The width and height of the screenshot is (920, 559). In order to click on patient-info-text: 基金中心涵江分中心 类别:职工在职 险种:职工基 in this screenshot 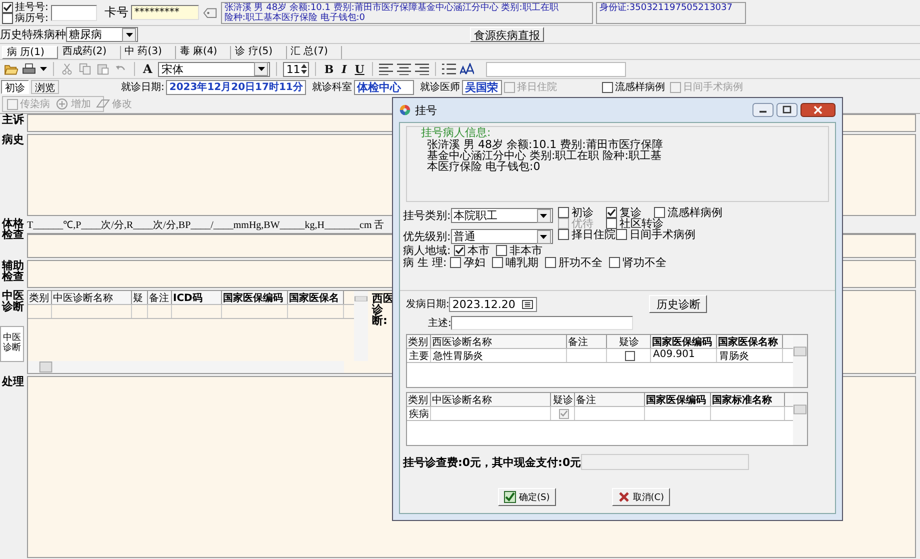, I will do `click(544, 155)`.